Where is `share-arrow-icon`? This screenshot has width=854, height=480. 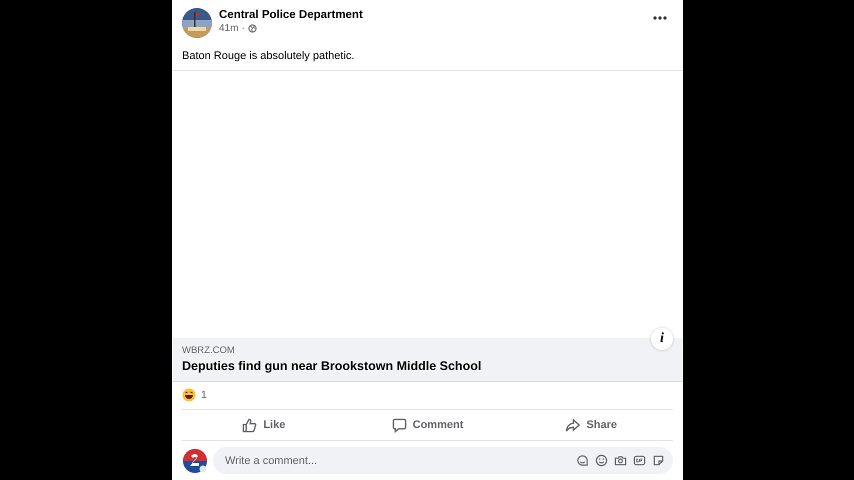
share-arrow-icon is located at coordinates (572, 425).